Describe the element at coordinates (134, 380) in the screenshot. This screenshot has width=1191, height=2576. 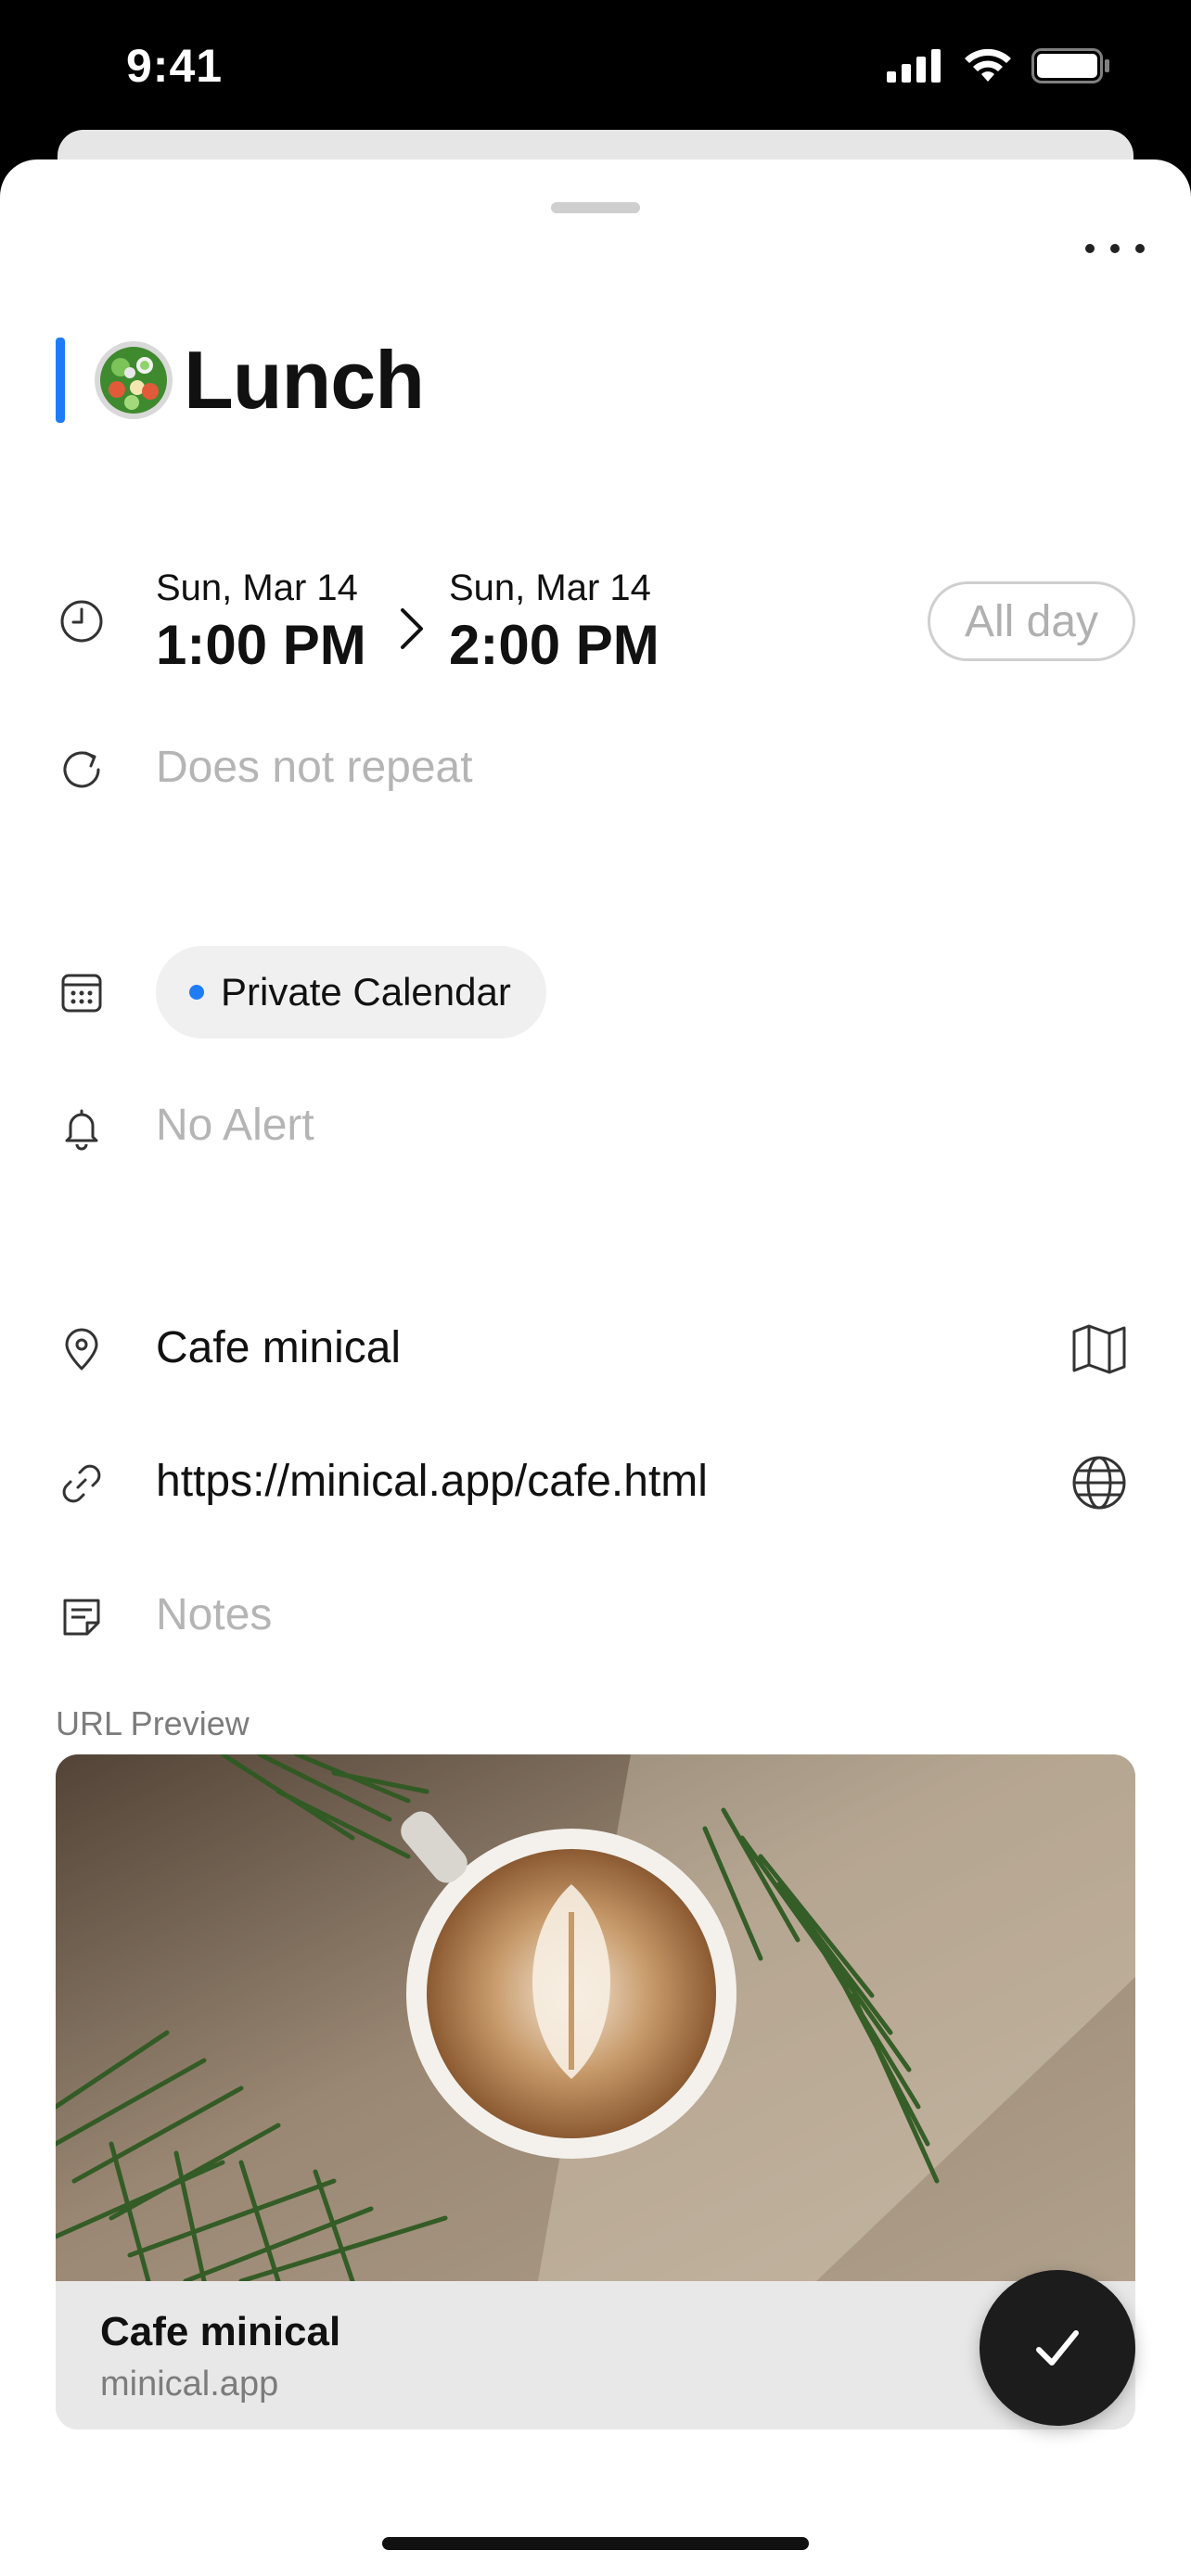
I see `salad-emoji-icon` at that location.